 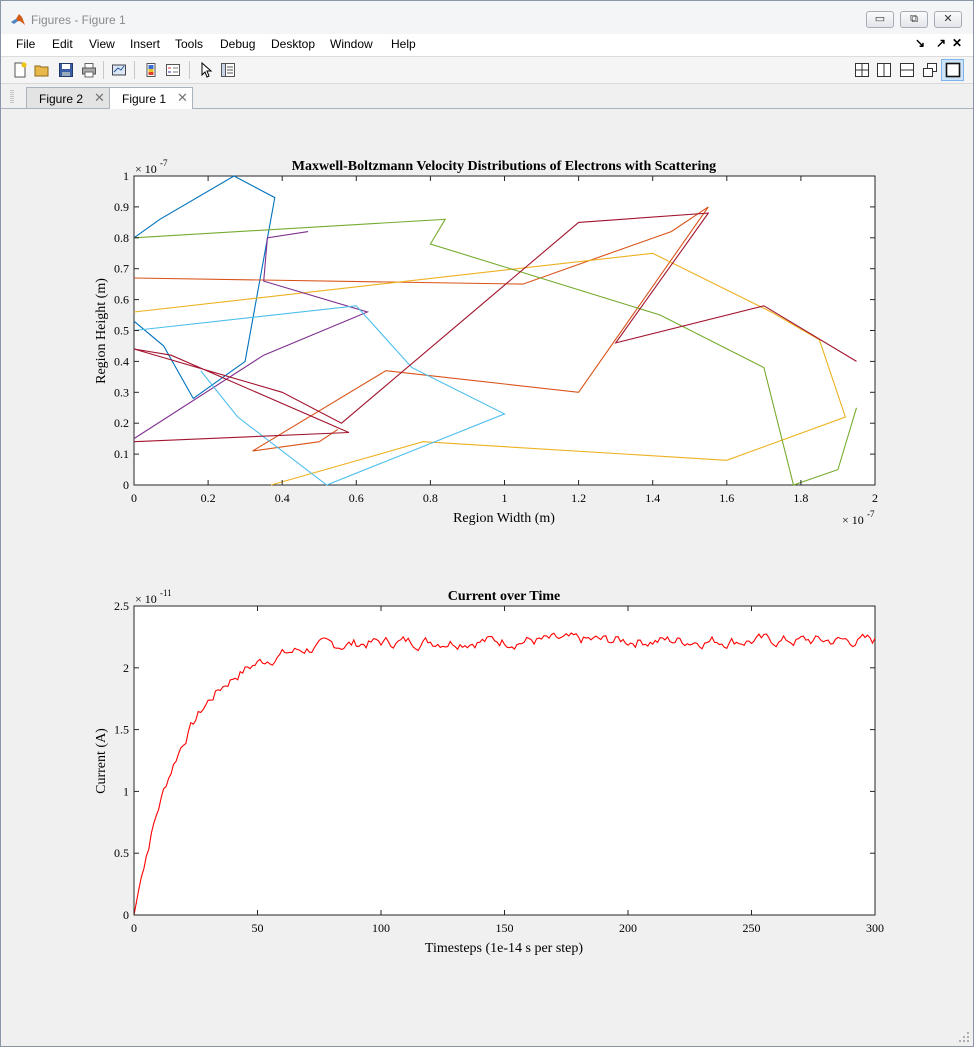 What do you see at coordinates (853, 520) in the screenshot?
I see `trajectory-x-exponent-base: × 10` at bounding box center [853, 520].